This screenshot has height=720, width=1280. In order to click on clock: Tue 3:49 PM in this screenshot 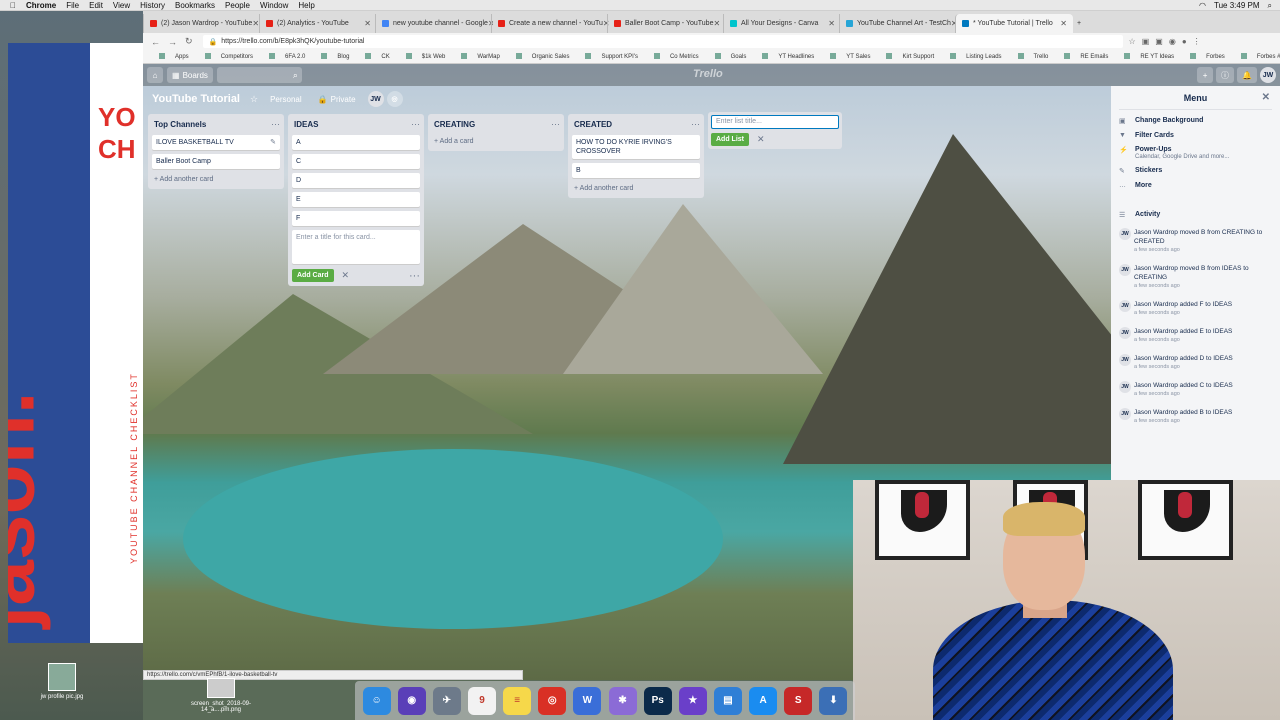, I will do `click(1237, 5)`.